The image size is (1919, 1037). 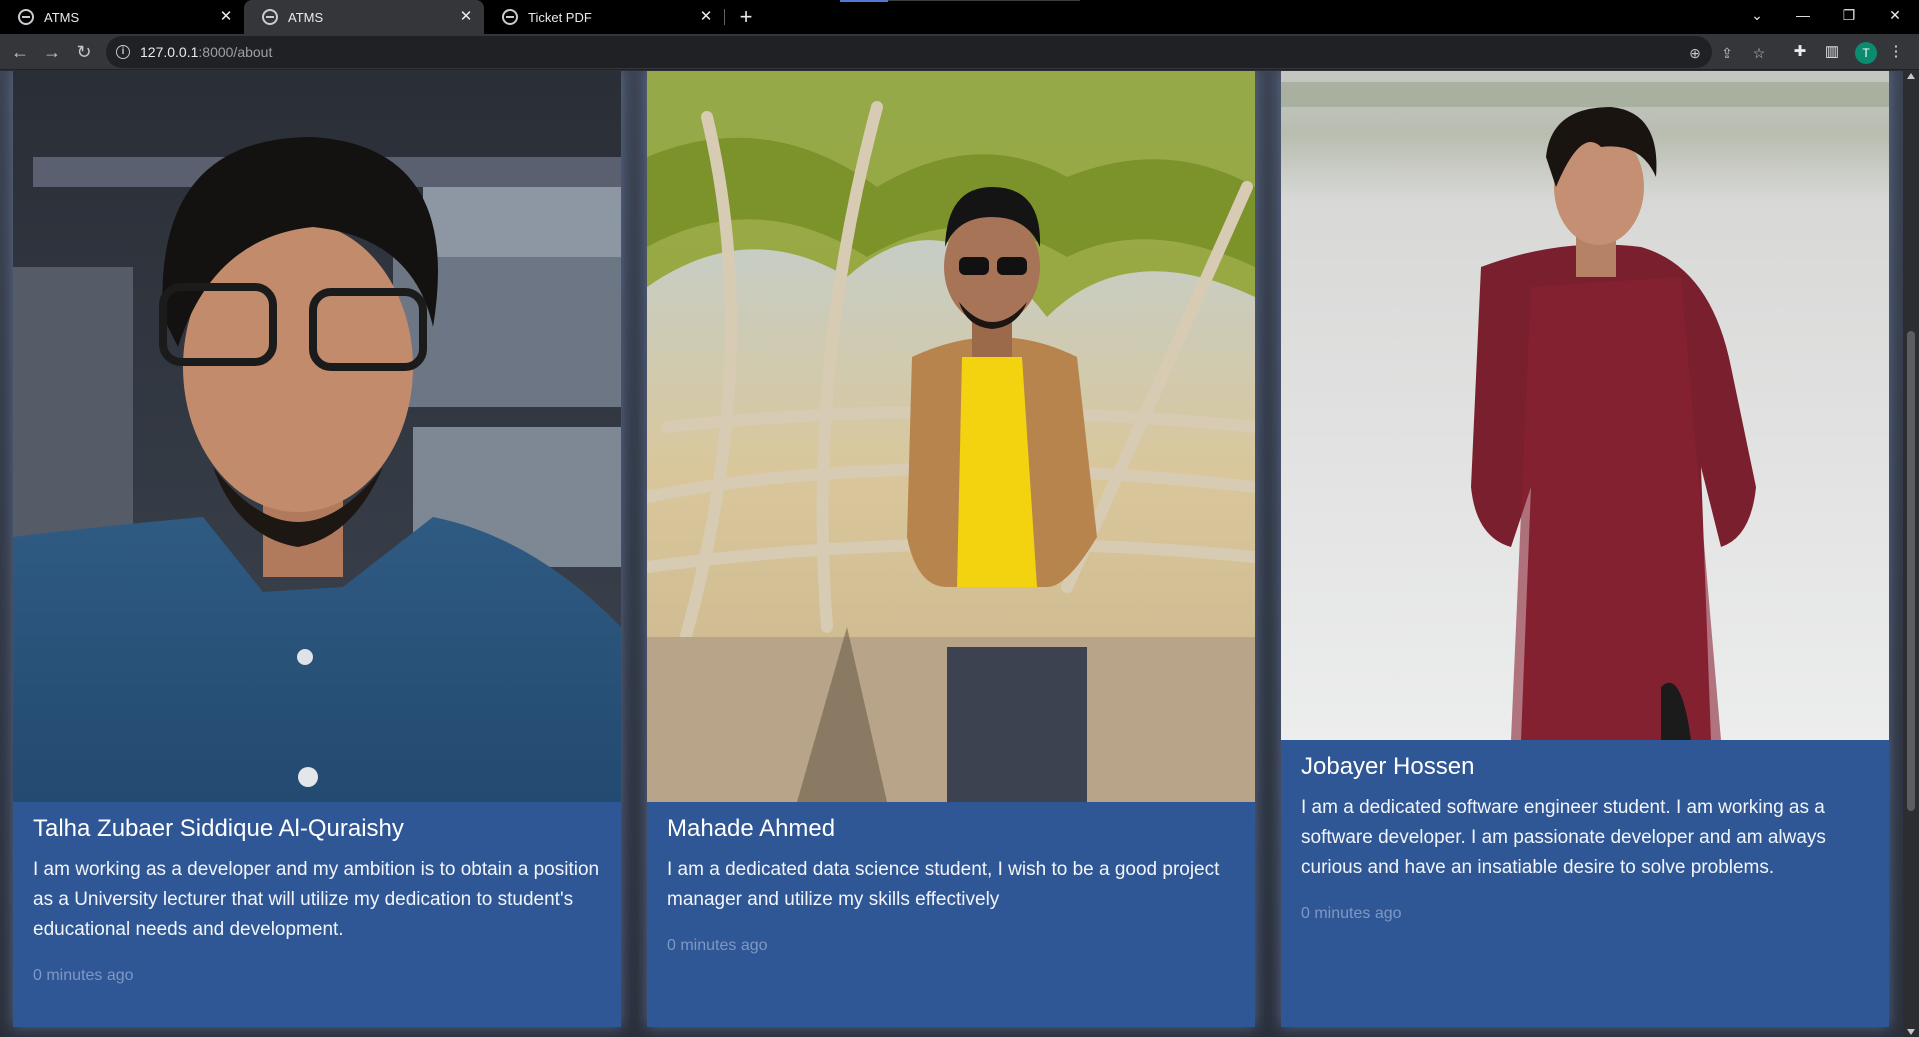 I want to click on tab-strip: ATMS ✕ ATMS ✕ Ticket PDF ✕ + ⌄ — ❐ ✕, so click(x=959, y=17).